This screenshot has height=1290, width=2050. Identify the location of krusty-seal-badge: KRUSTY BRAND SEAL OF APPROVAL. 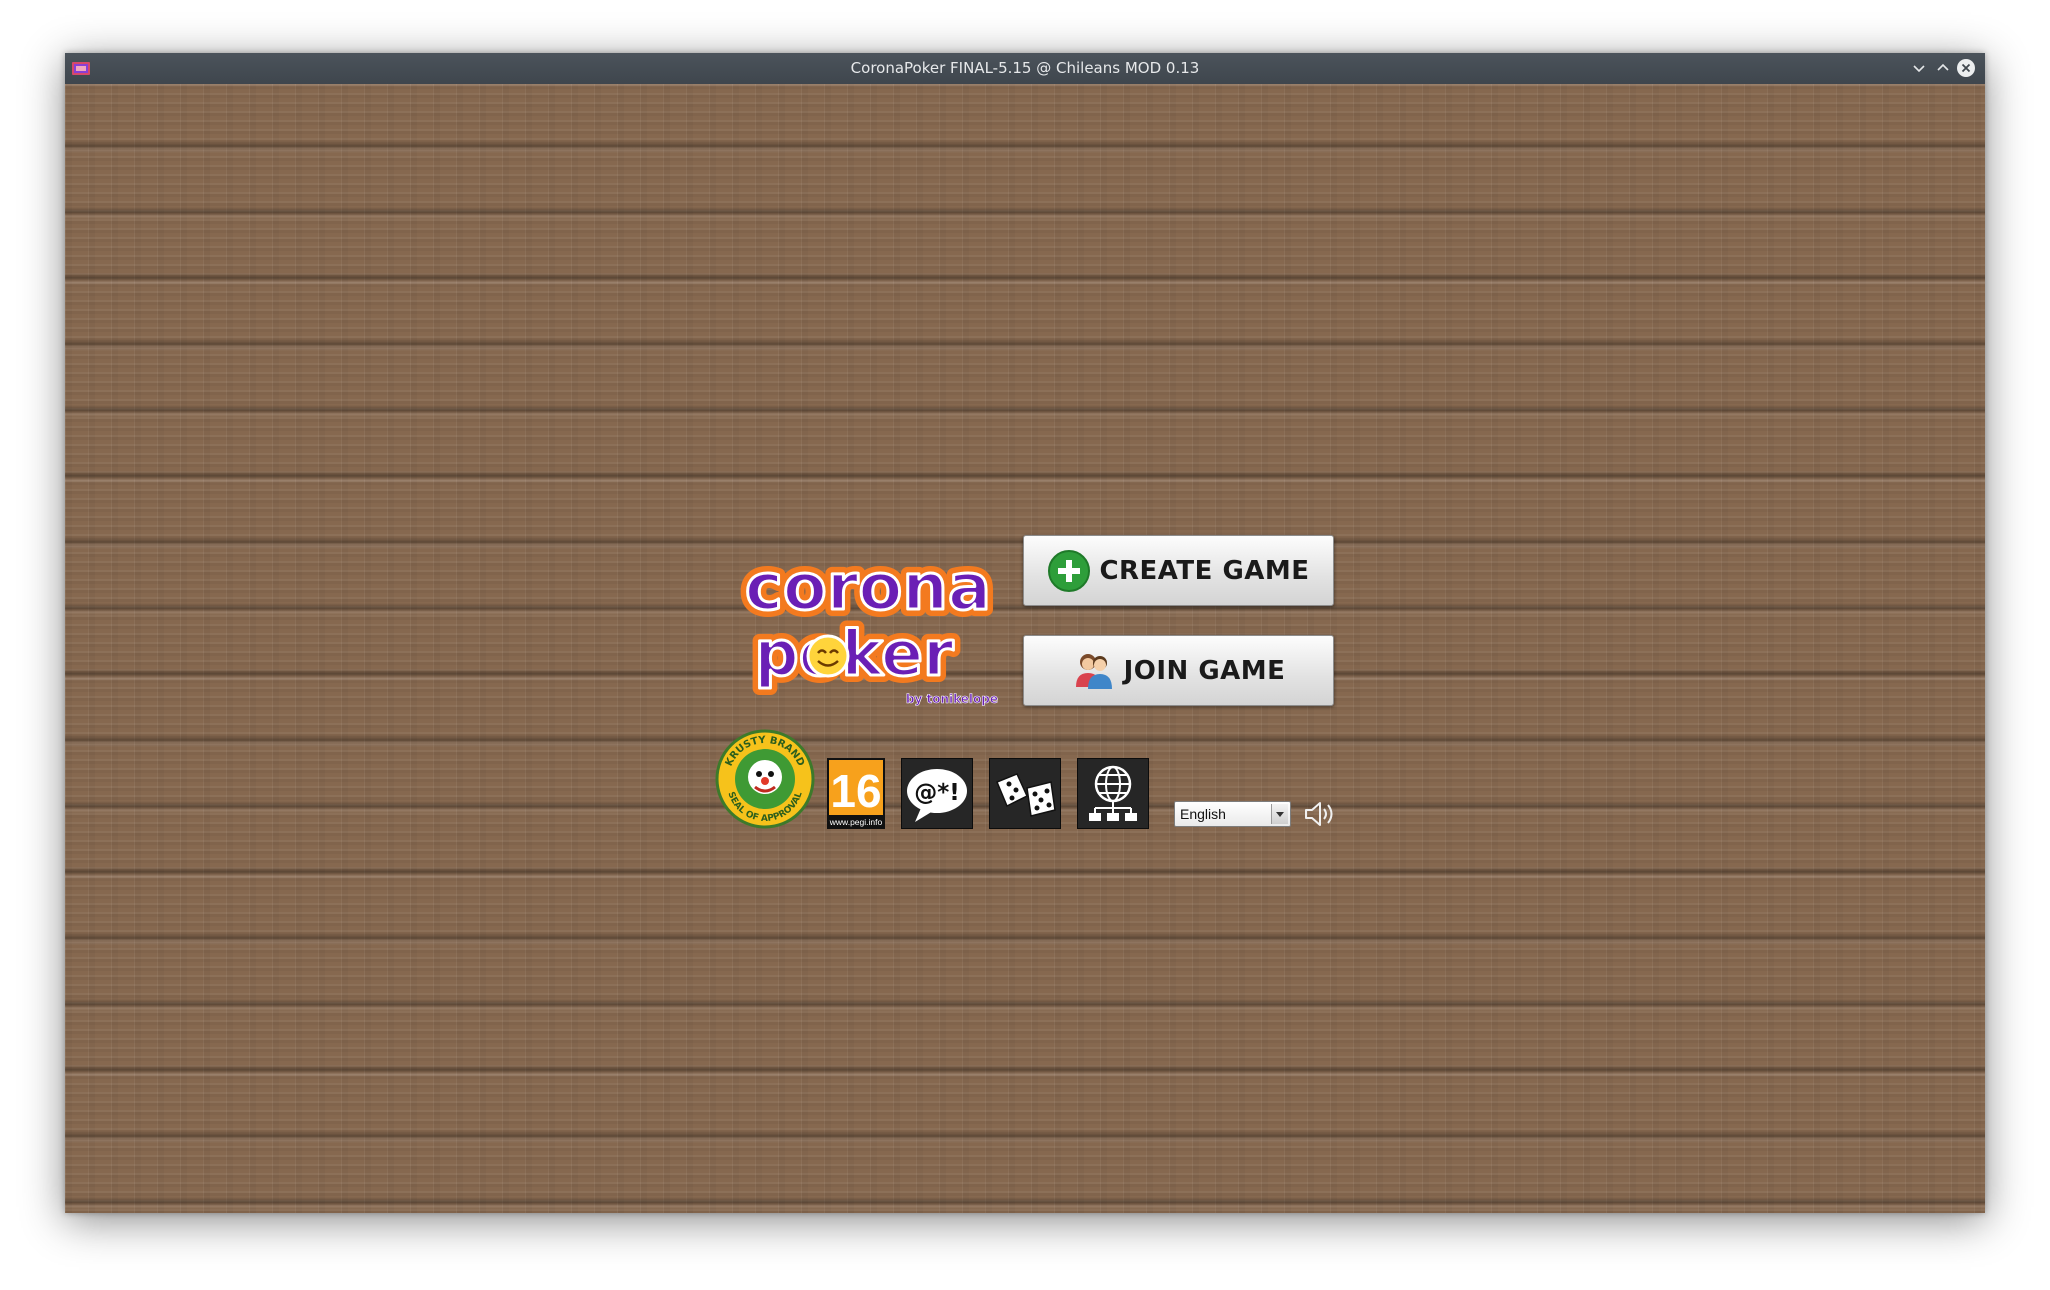
(765, 779).